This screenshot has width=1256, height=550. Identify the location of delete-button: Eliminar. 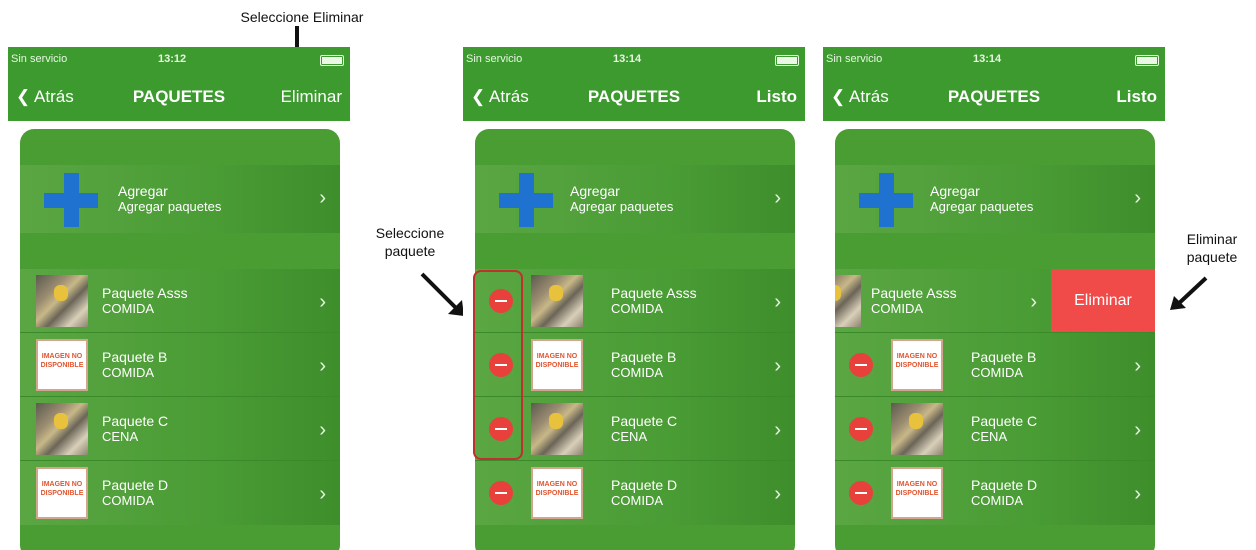
(1103, 301).